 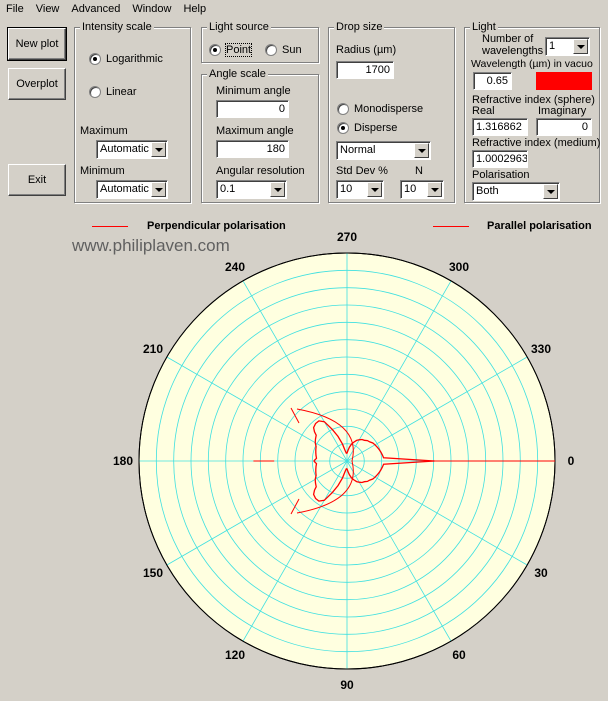 I want to click on angle-tick-label: 30, so click(x=541, y=573).